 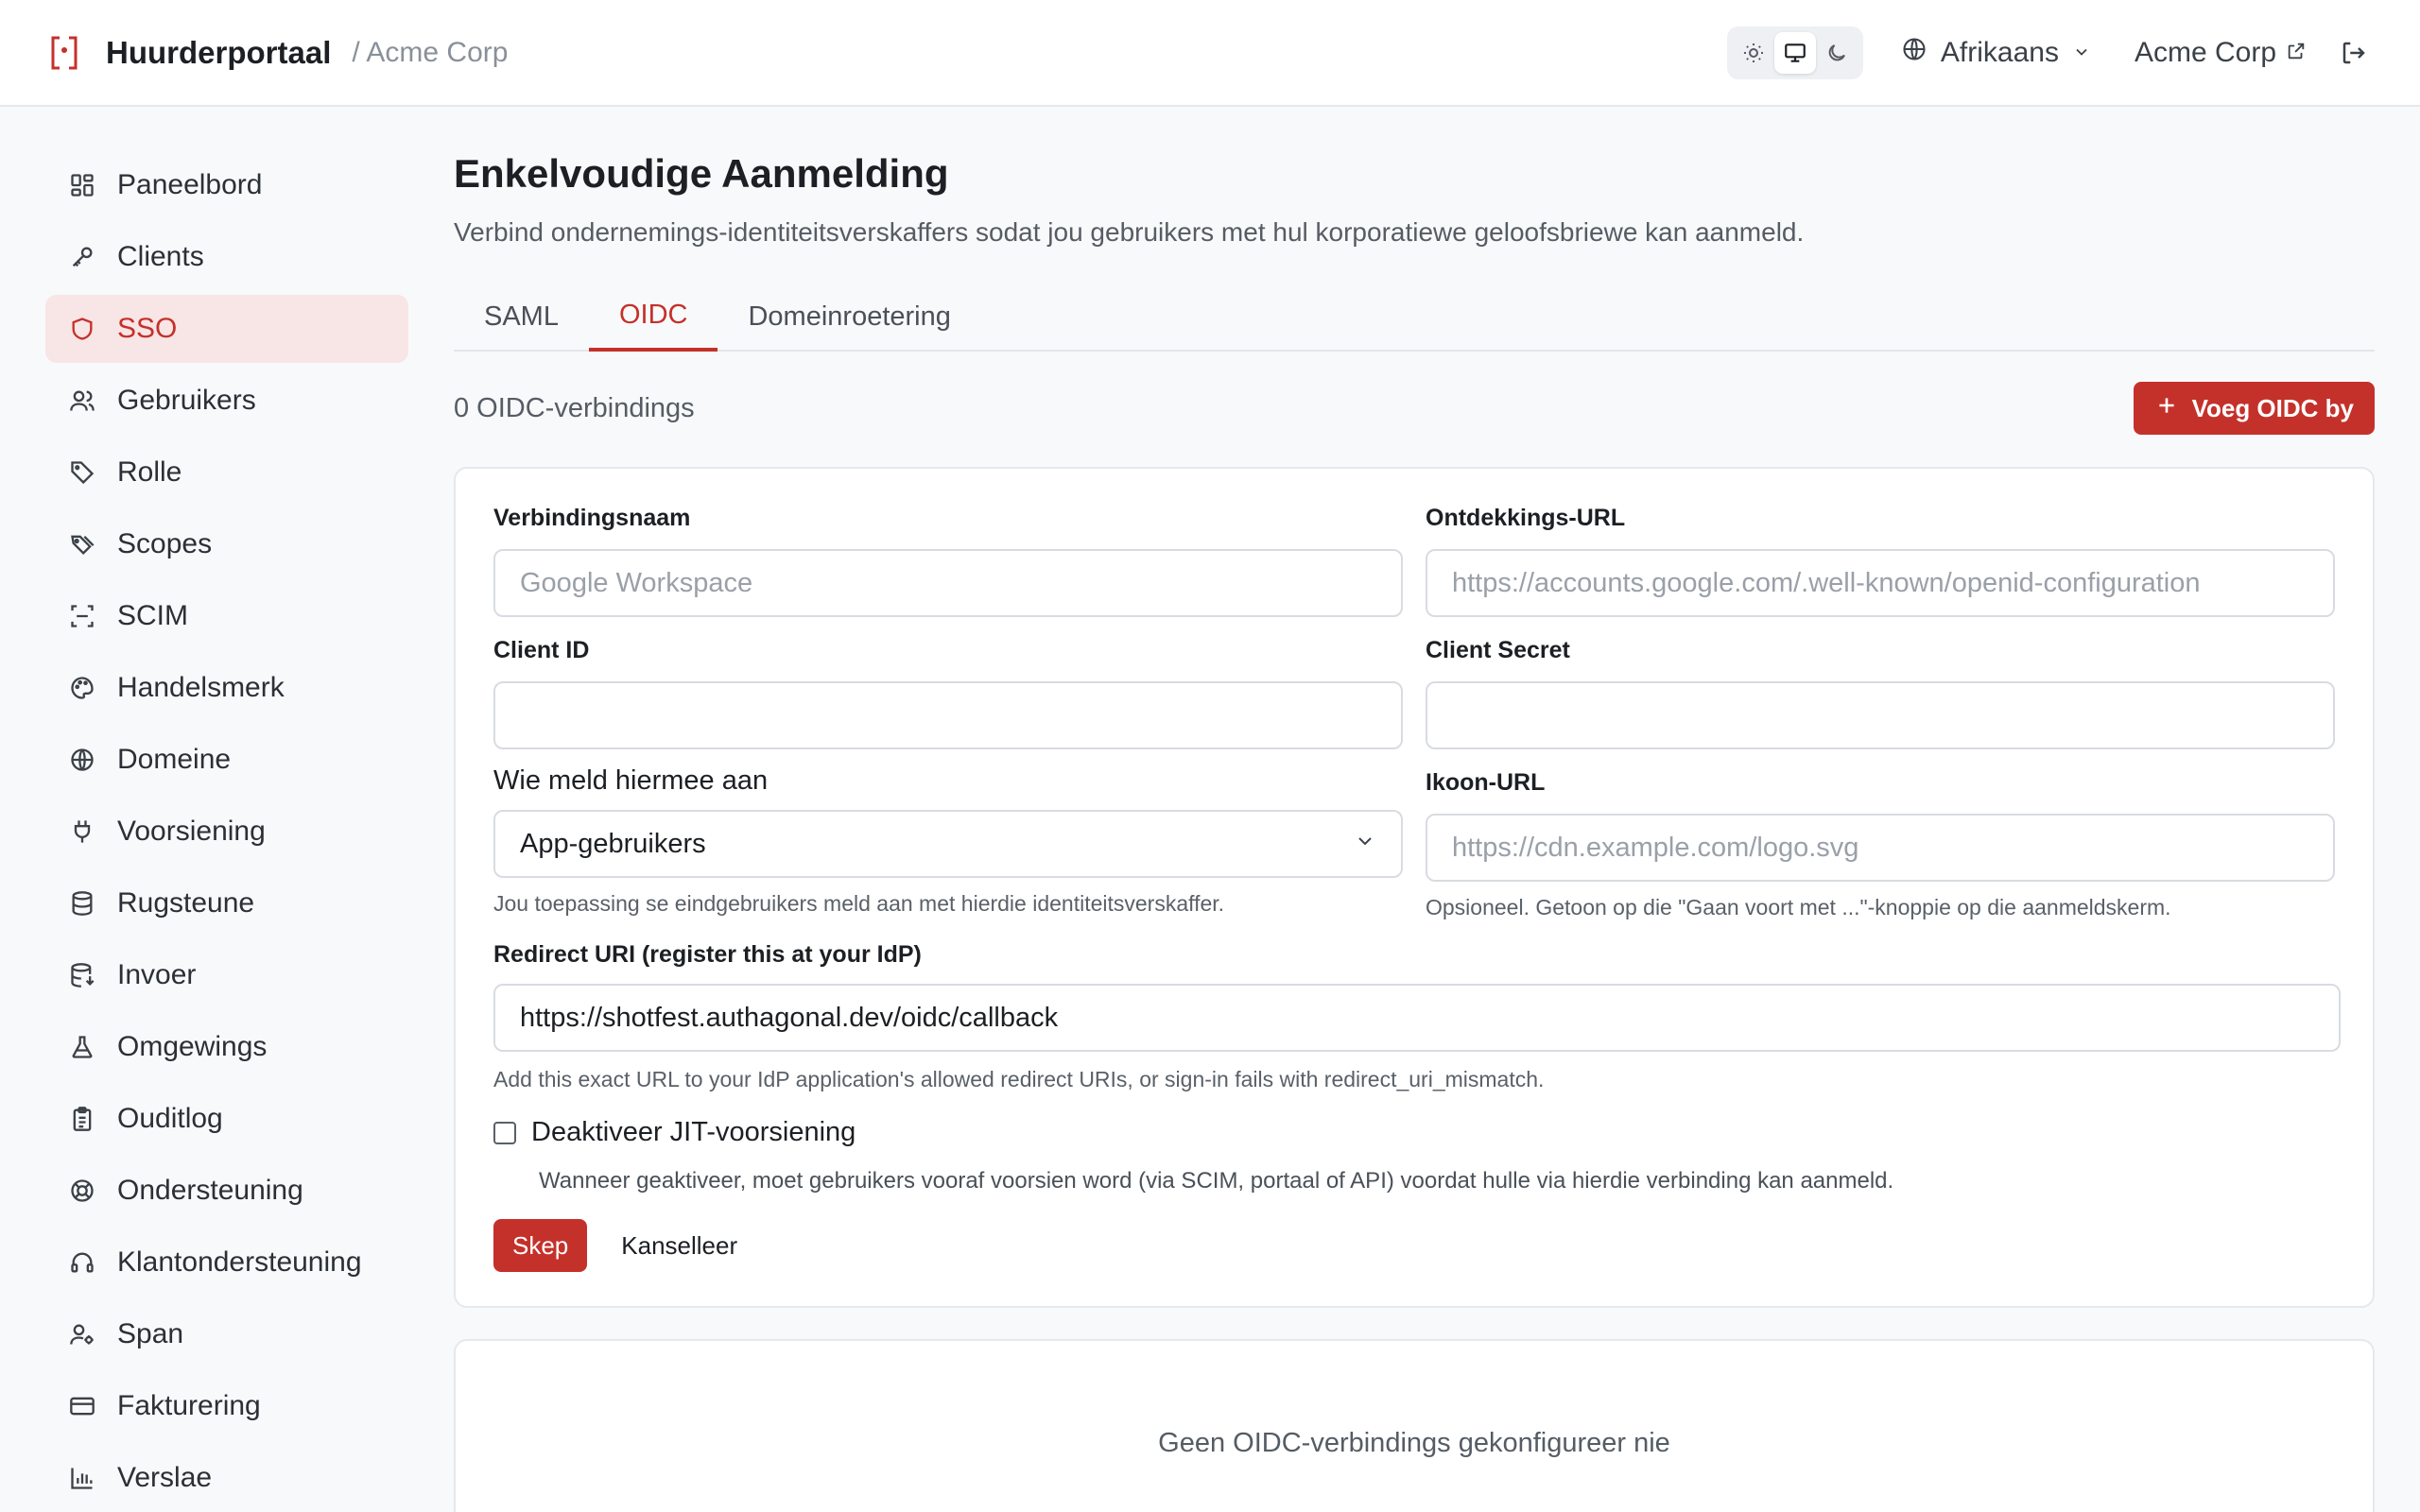 I want to click on sidebar-item-paneelbord: Paneelbord, so click(x=226, y=185).